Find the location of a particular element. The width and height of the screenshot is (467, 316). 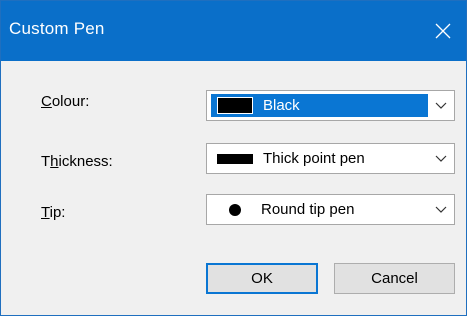

cancel-button: Cancel is located at coordinates (394, 278).